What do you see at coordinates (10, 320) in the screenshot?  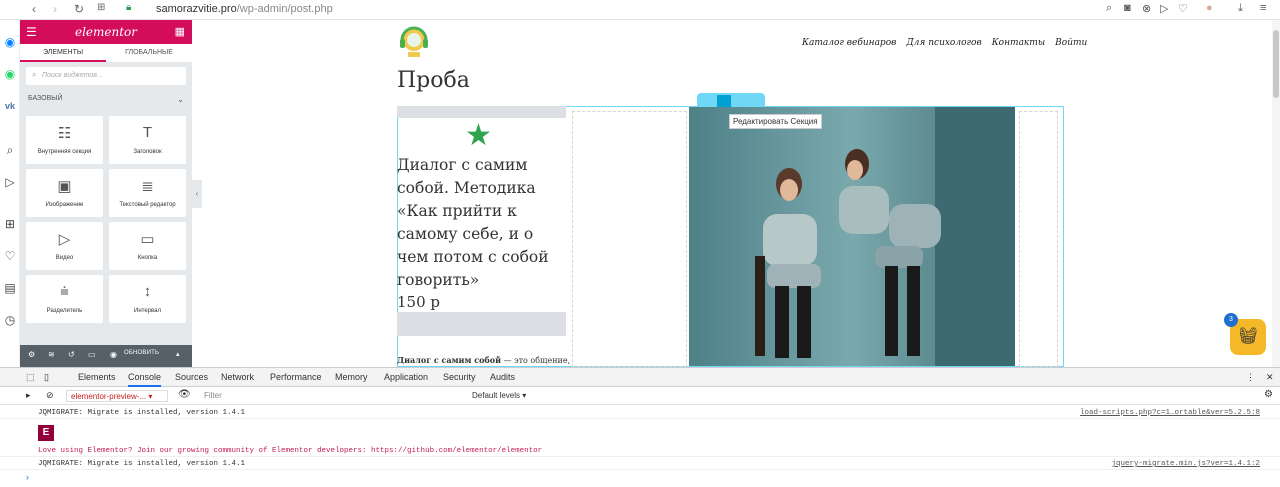 I see `history-icon: ◷` at bounding box center [10, 320].